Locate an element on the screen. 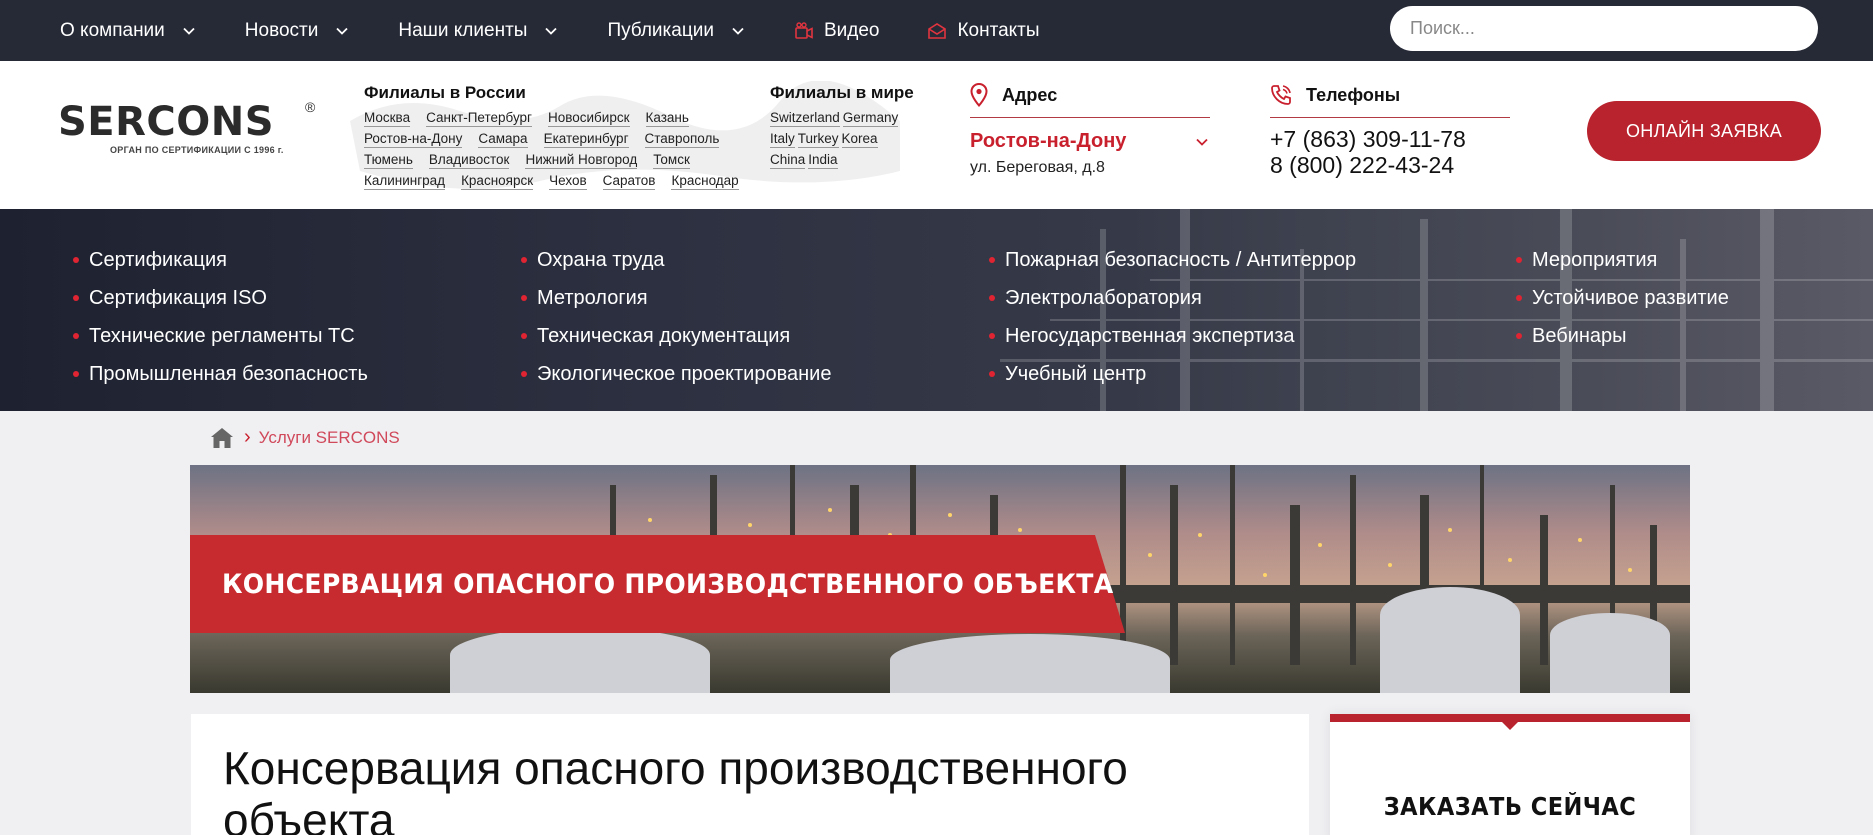  service-link: Пожарная безопасность / Антитеррор is located at coordinates (1172, 260).